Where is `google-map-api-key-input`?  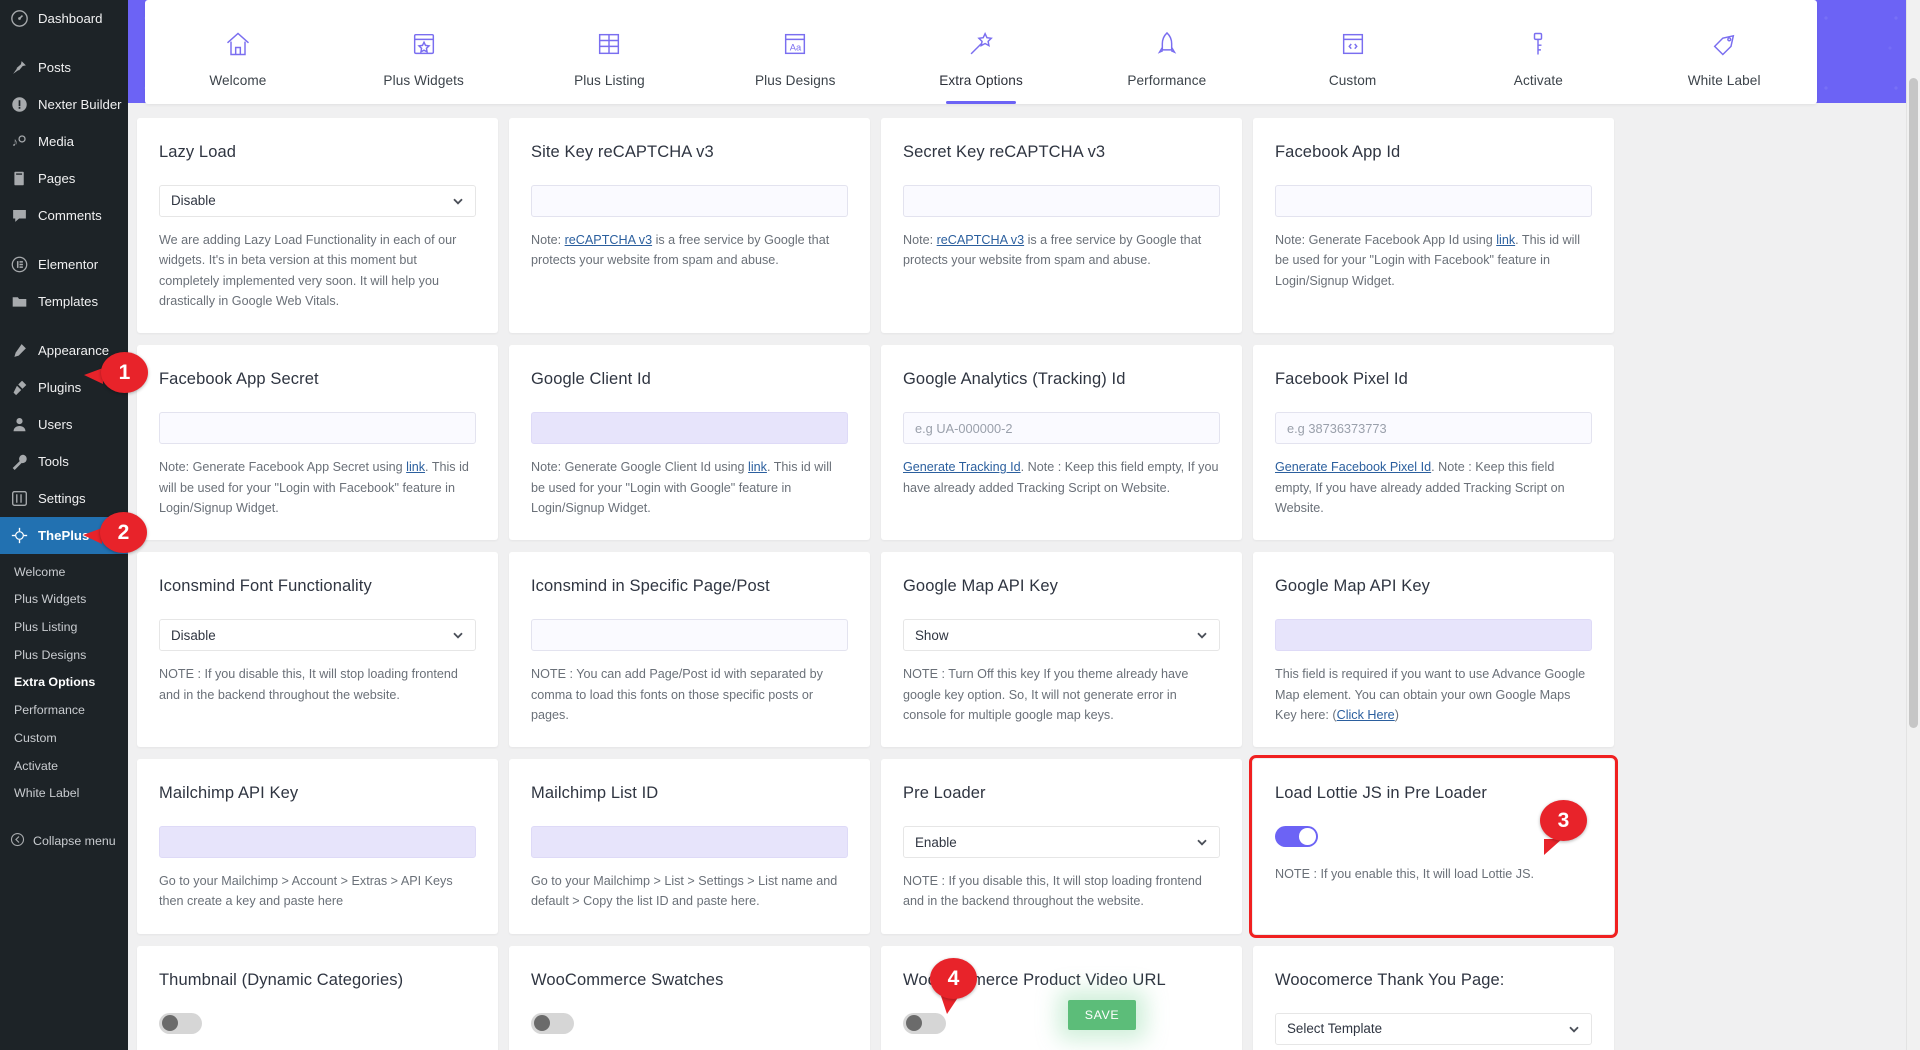 google-map-api-key-input is located at coordinates (1433, 635).